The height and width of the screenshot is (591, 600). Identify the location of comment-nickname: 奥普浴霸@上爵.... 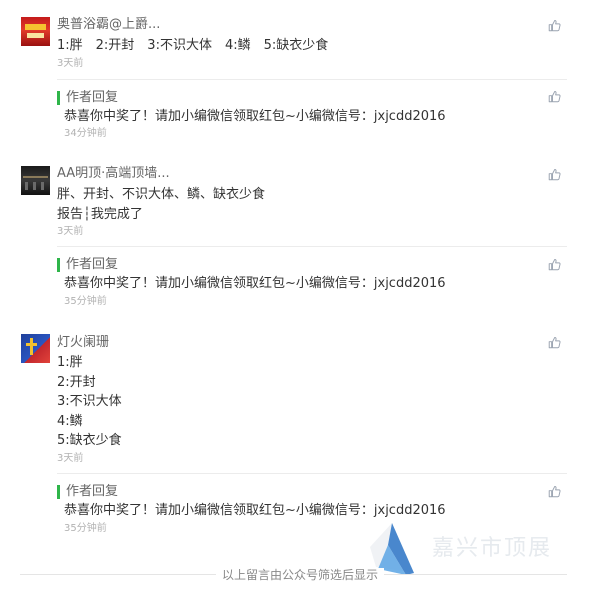
(108, 25).